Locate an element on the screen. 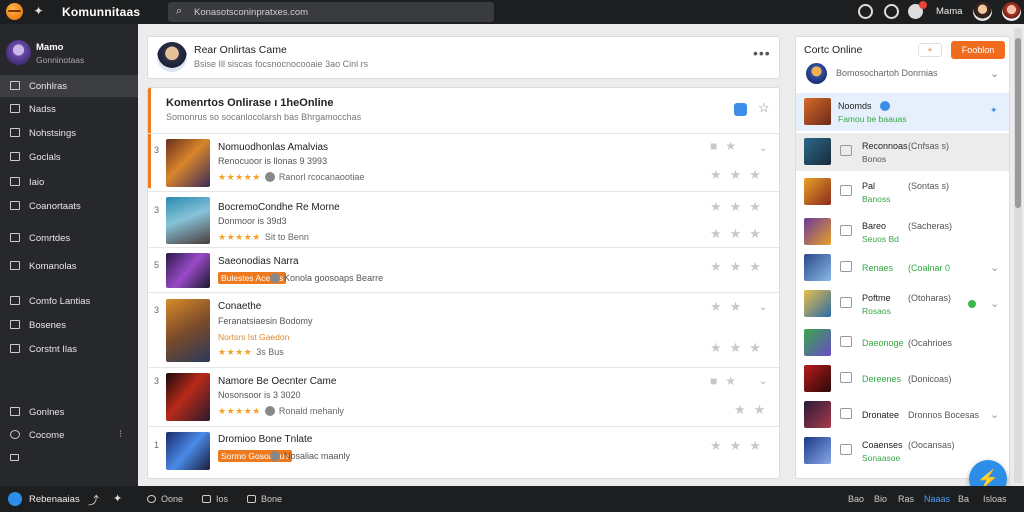 This screenshot has height=512, width=1024. friend-name: Bareo is located at coordinates (874, 226).